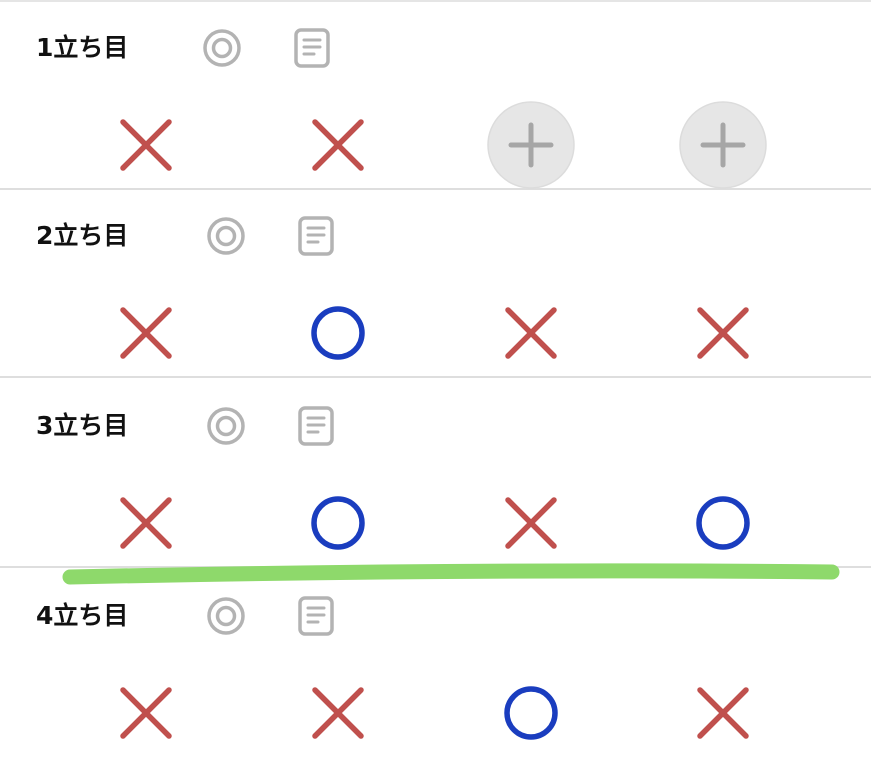  What do you see at coordinates (82, 615) in the screenshot?
I see `round-title: 4立ち目` at bounding box center [82, 615].